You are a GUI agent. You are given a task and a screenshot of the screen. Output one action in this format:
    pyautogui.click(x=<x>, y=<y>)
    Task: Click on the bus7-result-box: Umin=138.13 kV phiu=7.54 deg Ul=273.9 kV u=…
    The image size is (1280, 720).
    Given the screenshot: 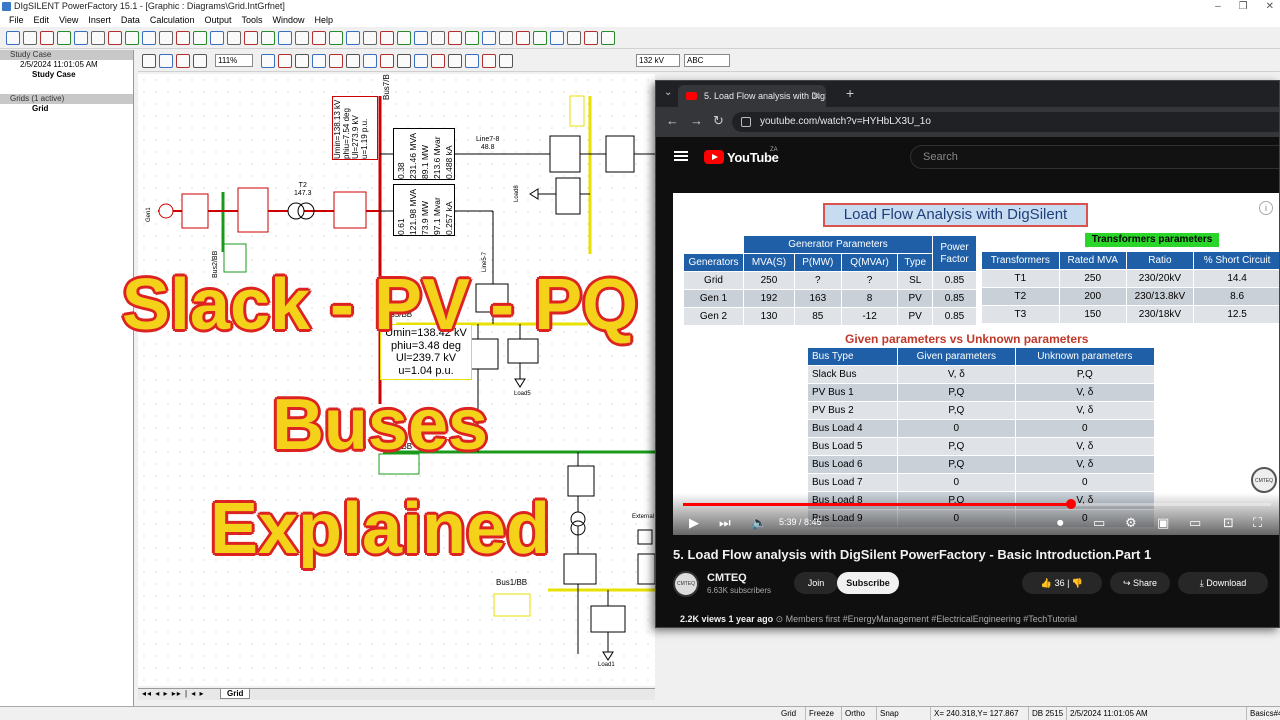 What is the action you would take?
    pyautogui.click(x=355, y=128)
    